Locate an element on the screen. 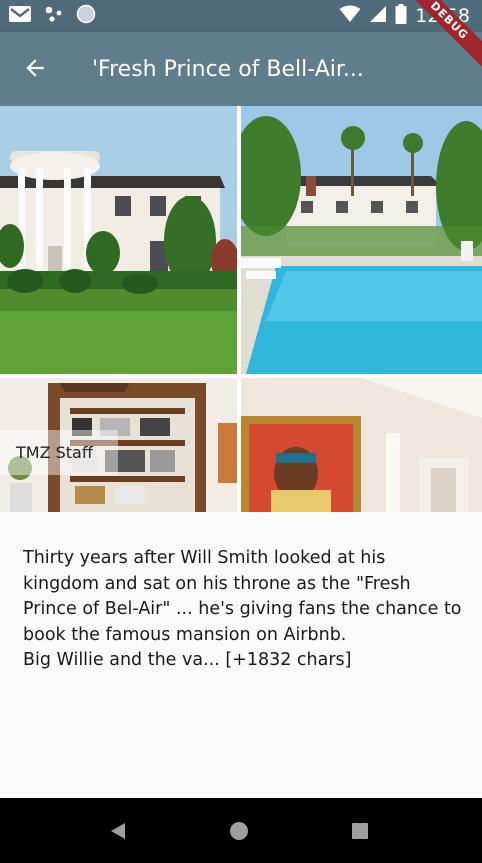 The image size is (482, 863). nav-back-button is located at coordinates (118, 831).